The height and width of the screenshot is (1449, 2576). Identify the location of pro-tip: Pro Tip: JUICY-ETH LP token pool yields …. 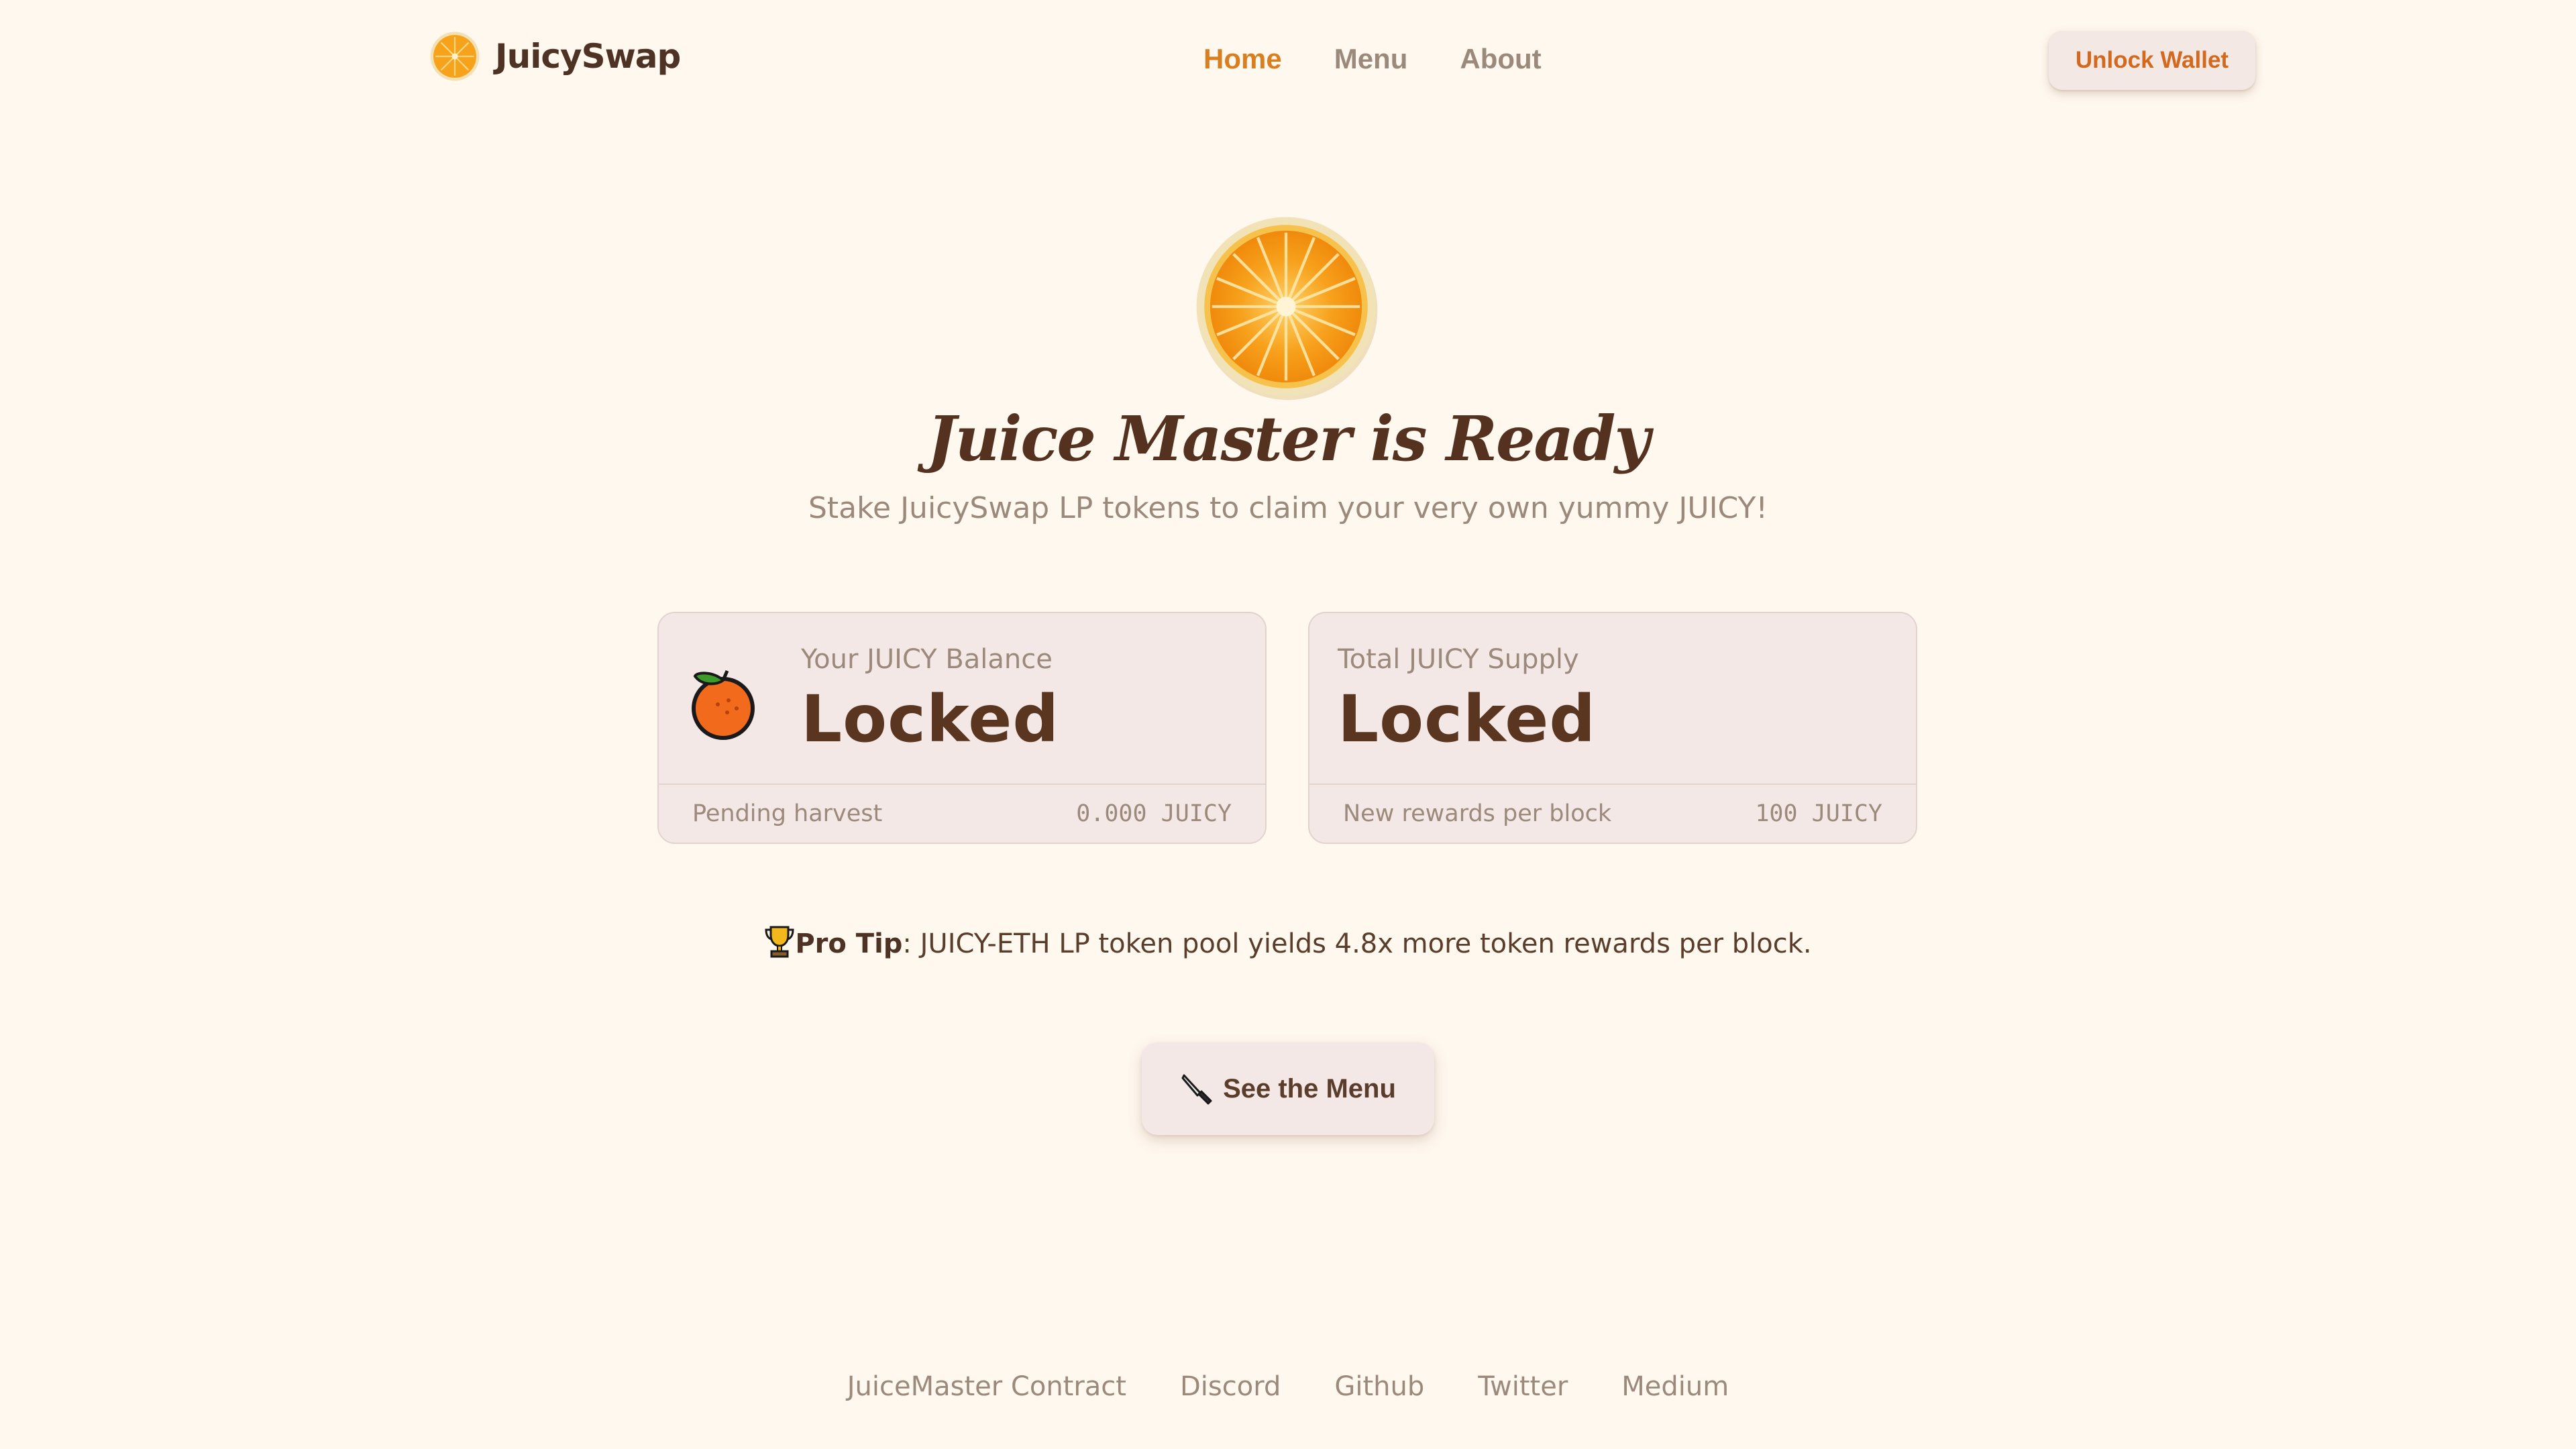
(1288, 941).